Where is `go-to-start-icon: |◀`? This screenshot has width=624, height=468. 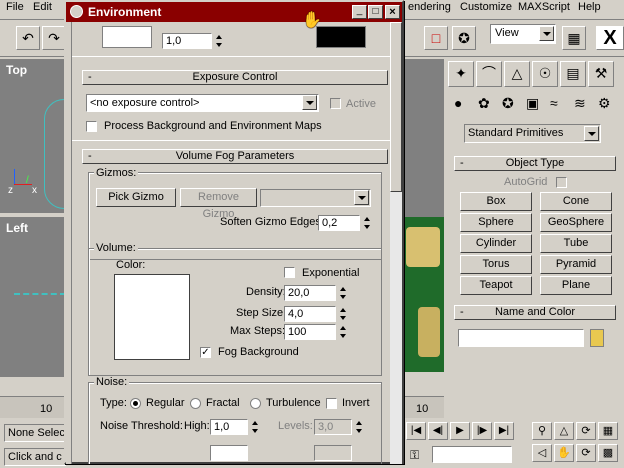 go-to-start-icon: |◀ is located at coordinates (416, 431).